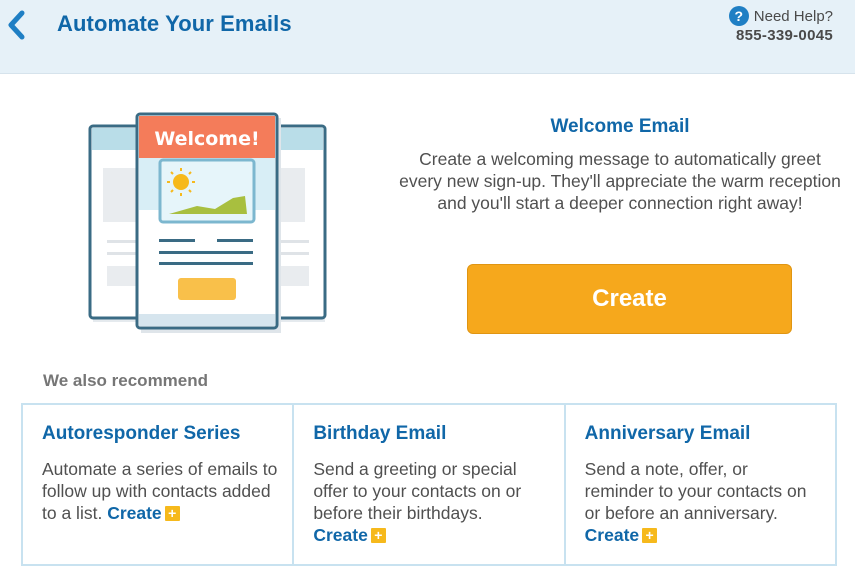 The image size is (855, 577). I want to click on question-icon: ?, so click(738, 16).